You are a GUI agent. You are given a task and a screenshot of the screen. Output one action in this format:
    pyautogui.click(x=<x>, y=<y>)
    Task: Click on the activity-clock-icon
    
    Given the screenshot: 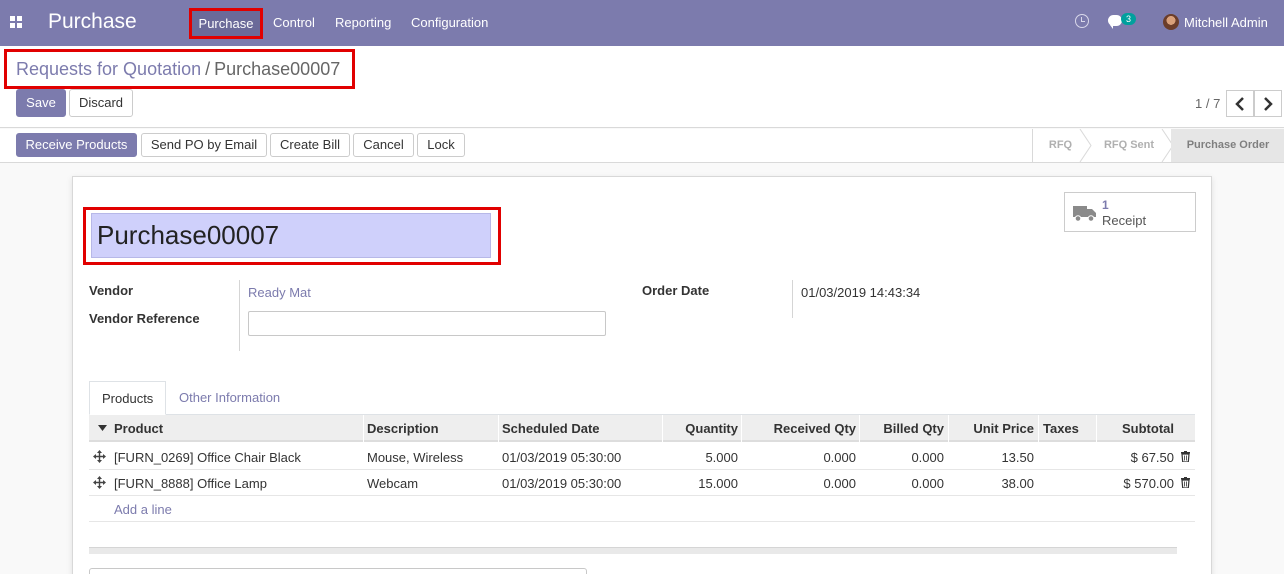 What is the action you would take?
    pyautogui.click(x=1082, y=21)
    